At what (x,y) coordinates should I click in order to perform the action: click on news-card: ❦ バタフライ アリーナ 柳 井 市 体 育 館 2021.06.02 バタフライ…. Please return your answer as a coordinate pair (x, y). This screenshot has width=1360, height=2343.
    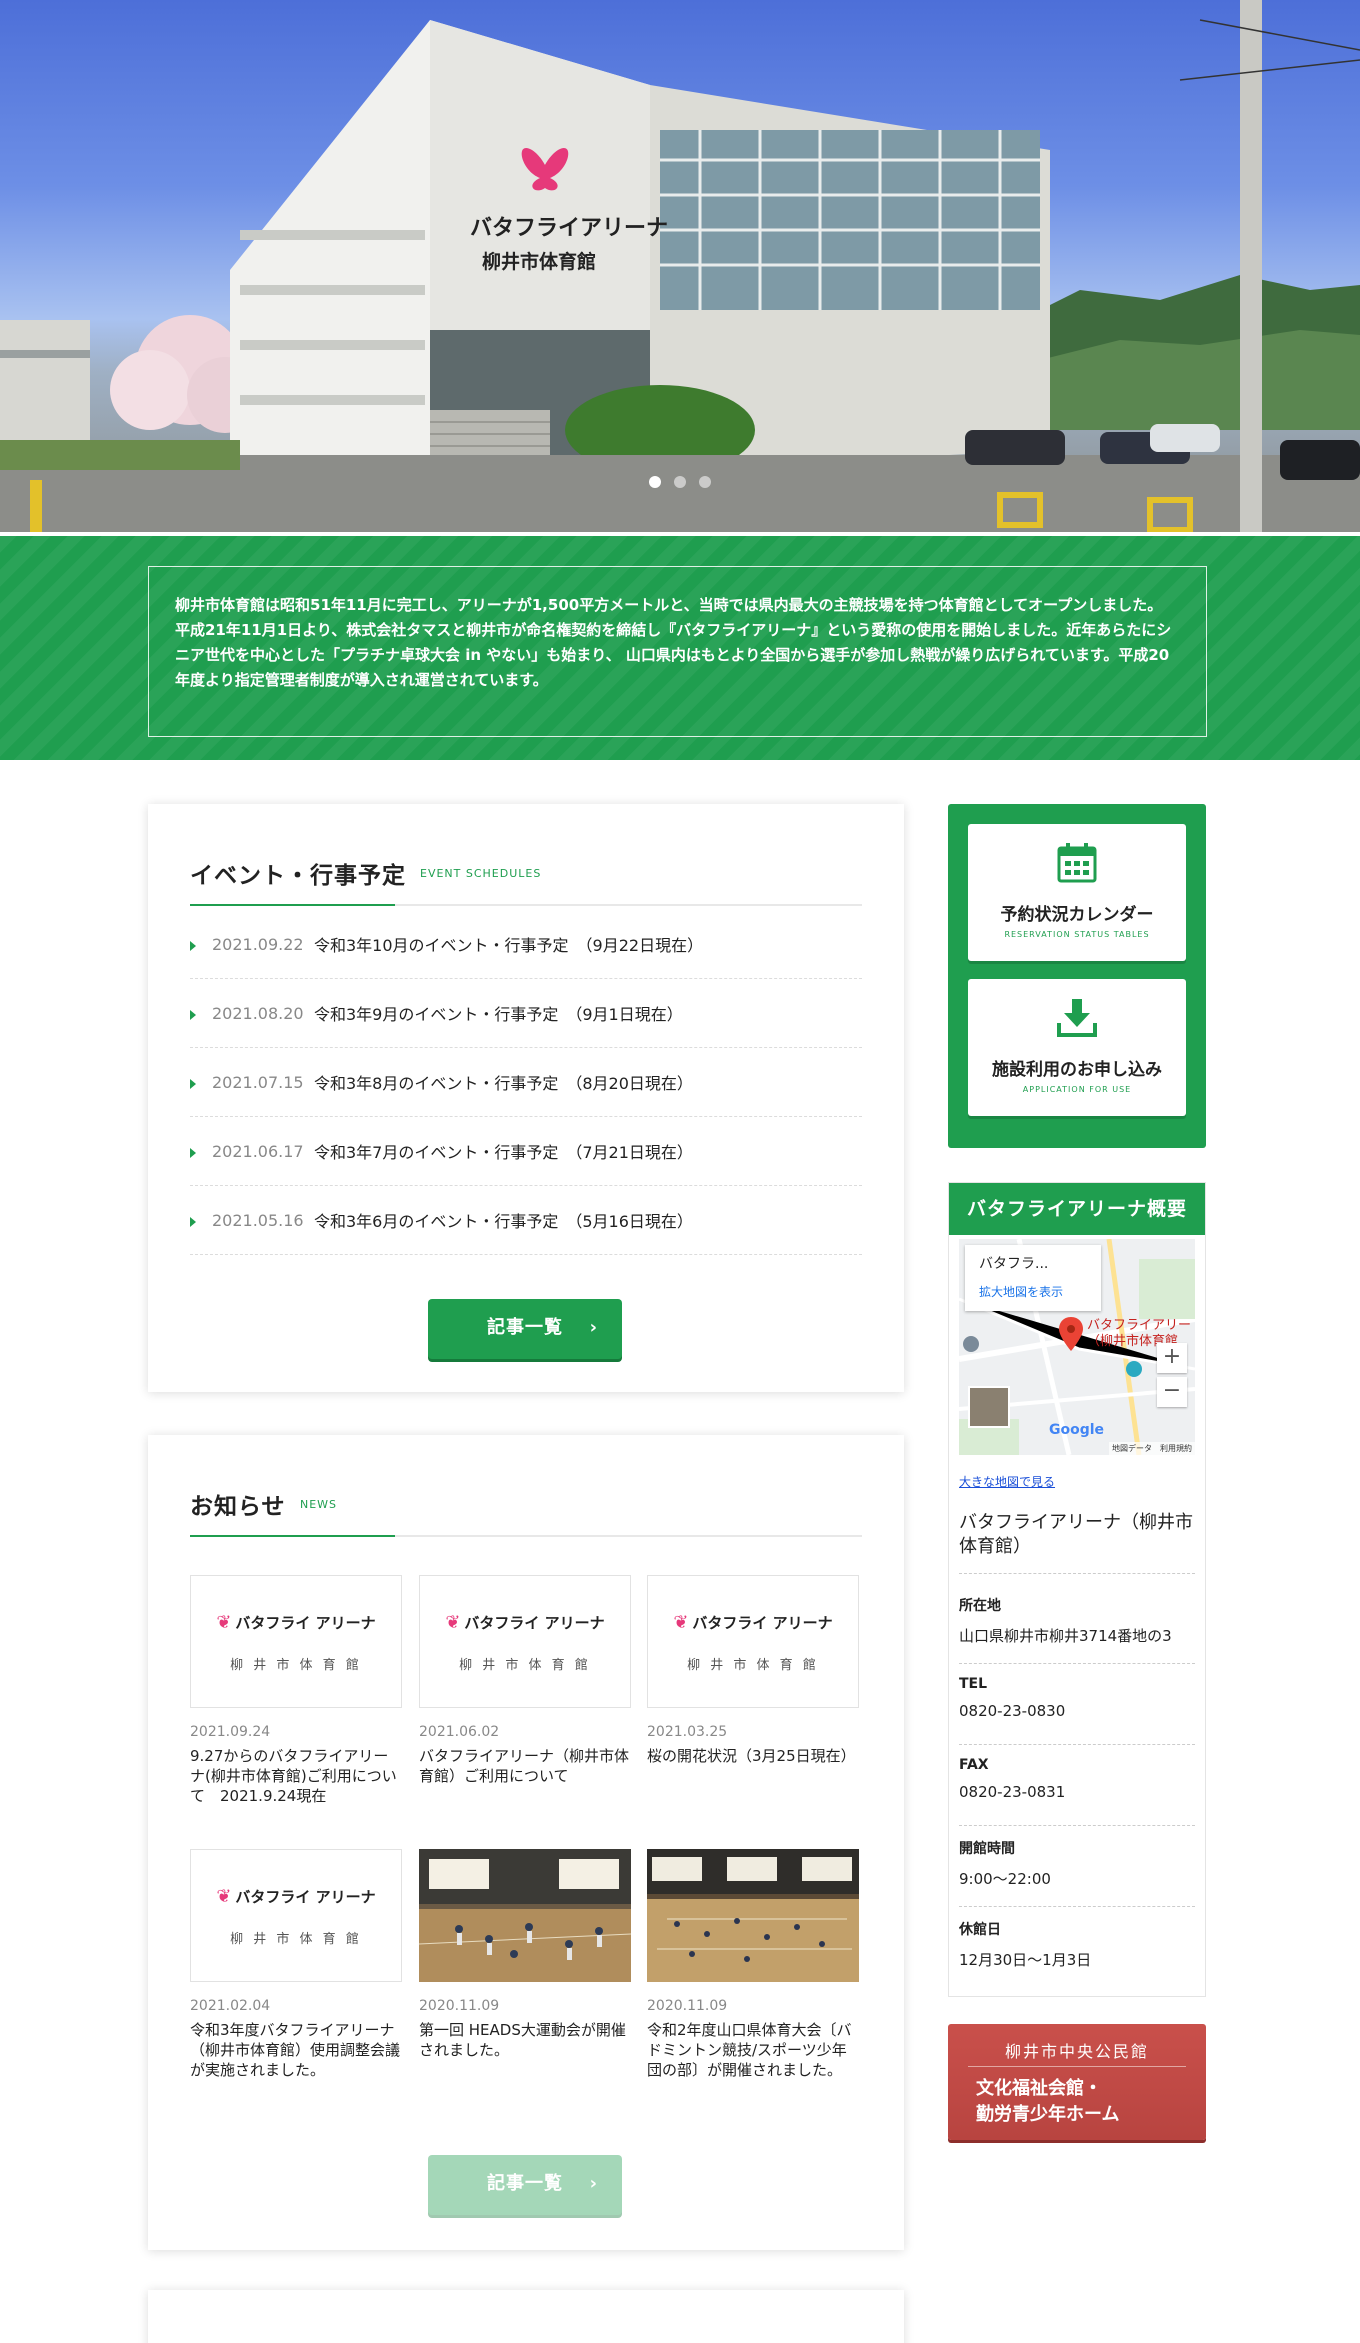
    Looking at the image, I should click on (525, 1680).